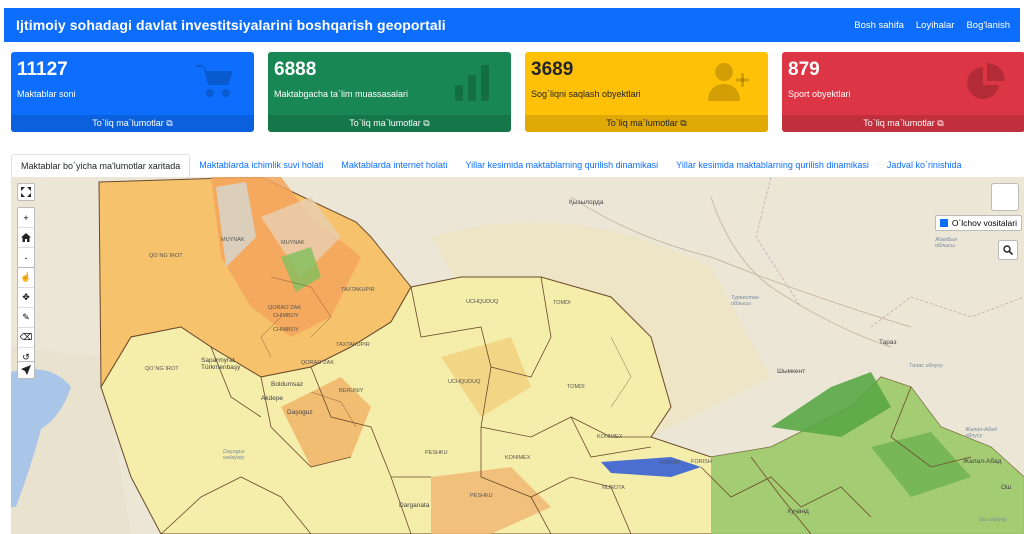  I want to click on pan-tool-button: ☝, so click(26, 278).